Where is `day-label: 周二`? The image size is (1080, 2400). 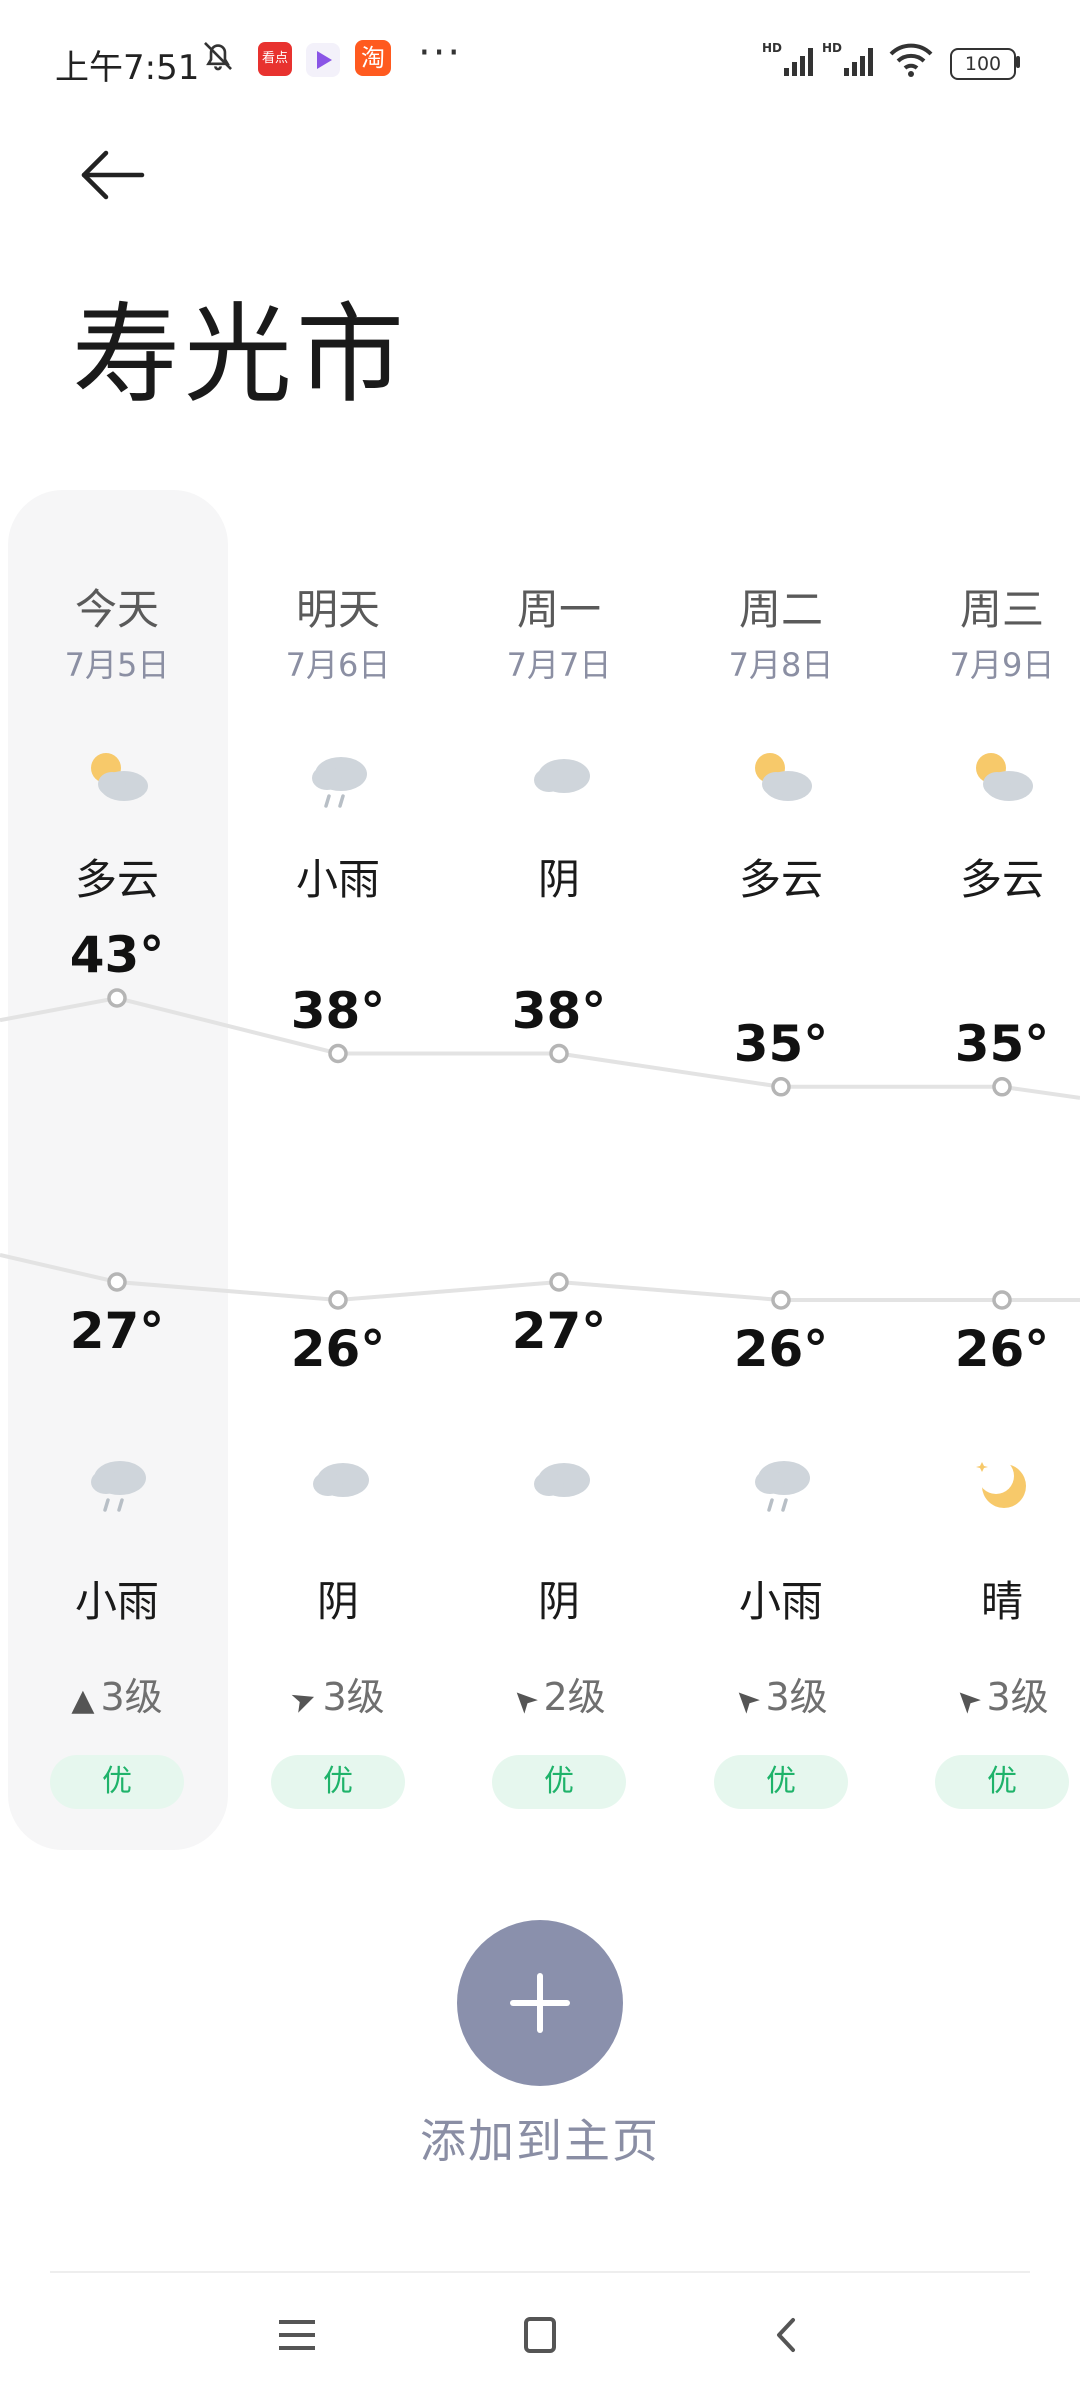 day-label: 周二 is located at coordinates (780, 609).